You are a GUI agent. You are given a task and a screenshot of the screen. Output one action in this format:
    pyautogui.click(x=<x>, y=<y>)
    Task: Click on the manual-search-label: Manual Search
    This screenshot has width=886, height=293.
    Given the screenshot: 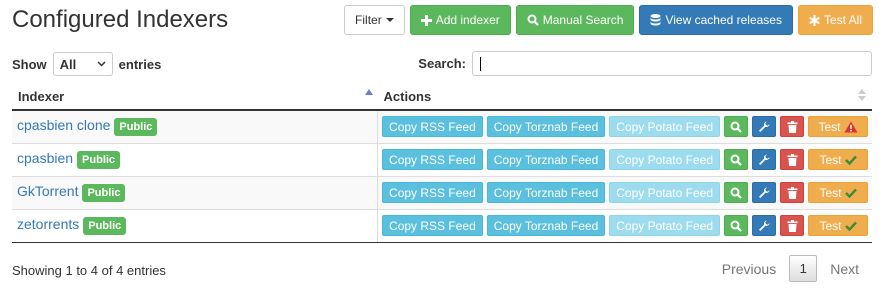 What is the action you would take?
    pyautogui.click(x=583, y=20)
    